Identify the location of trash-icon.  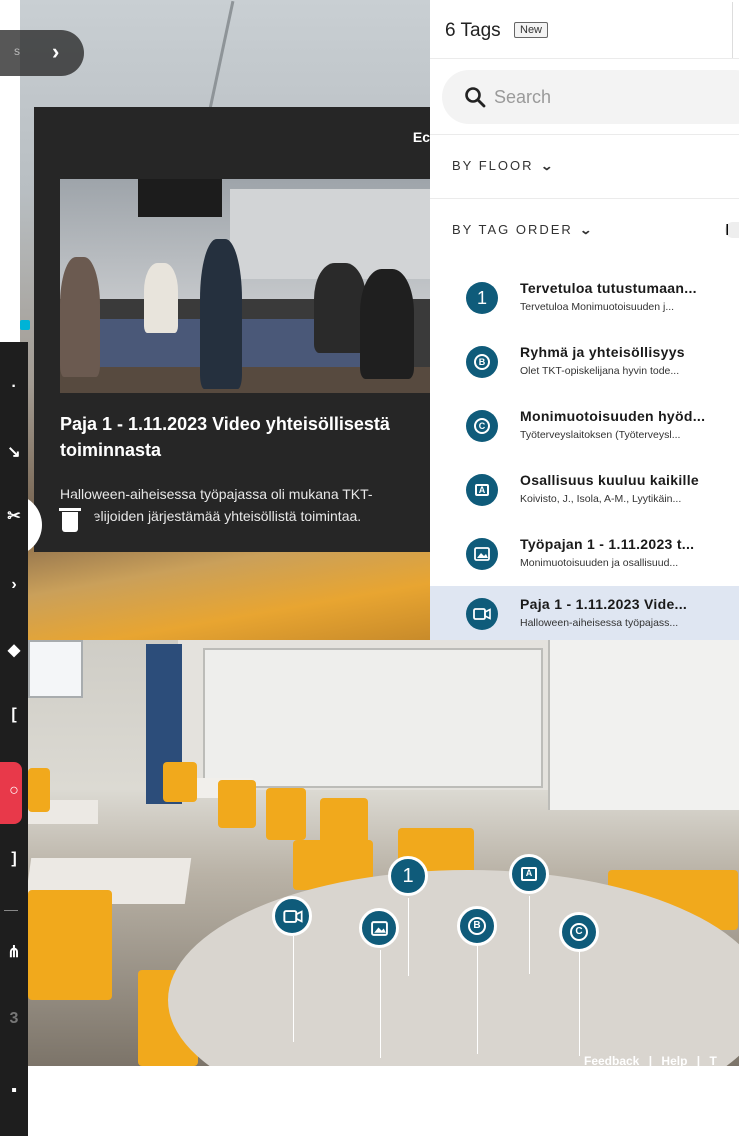
(70, 522).